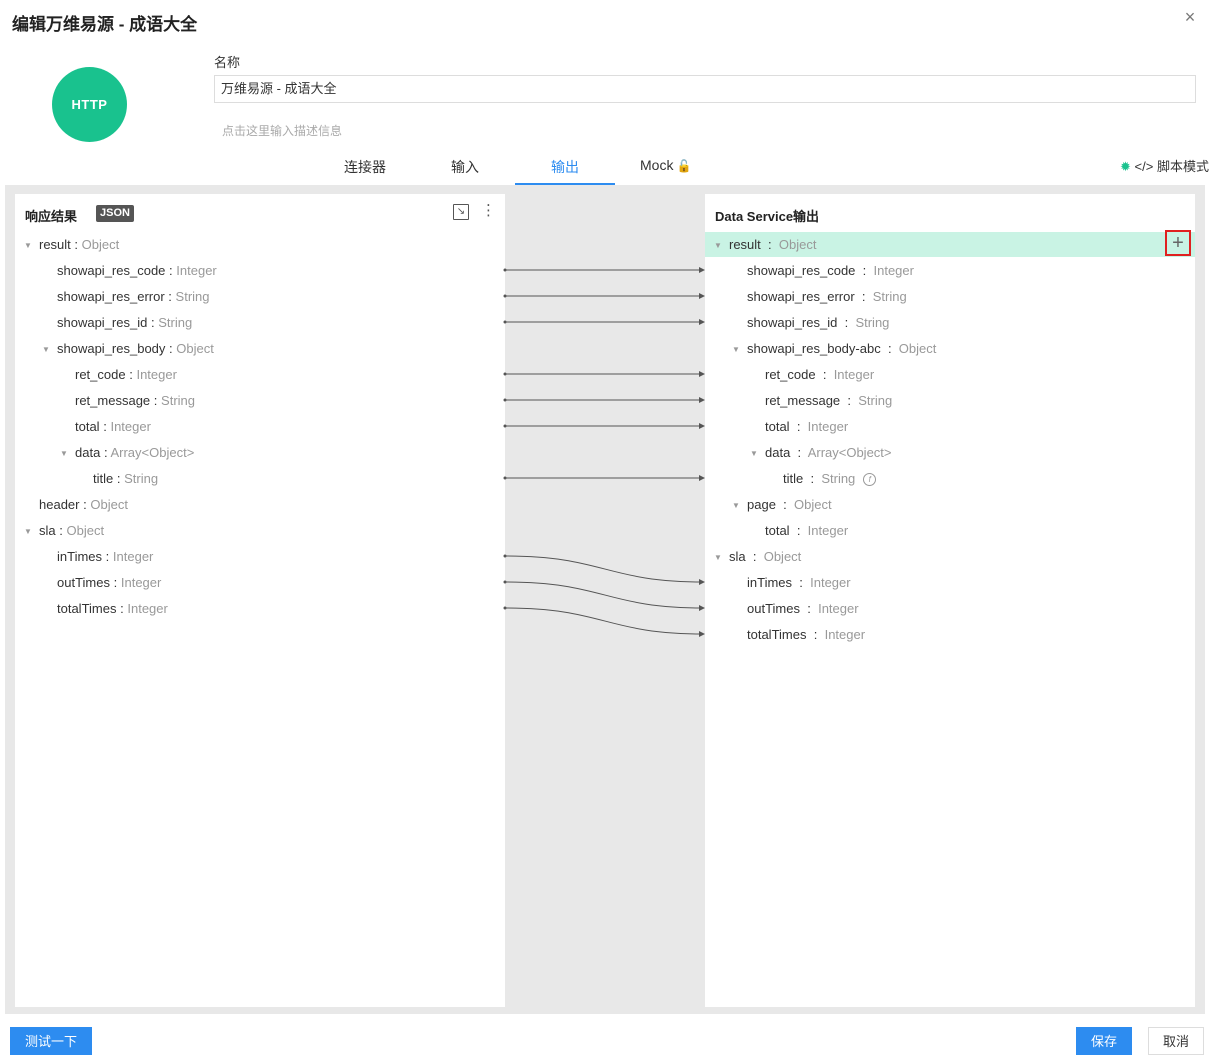 The image size is (1221, 1059). I want to click on save-button: 保存, so click(1104, 1041).